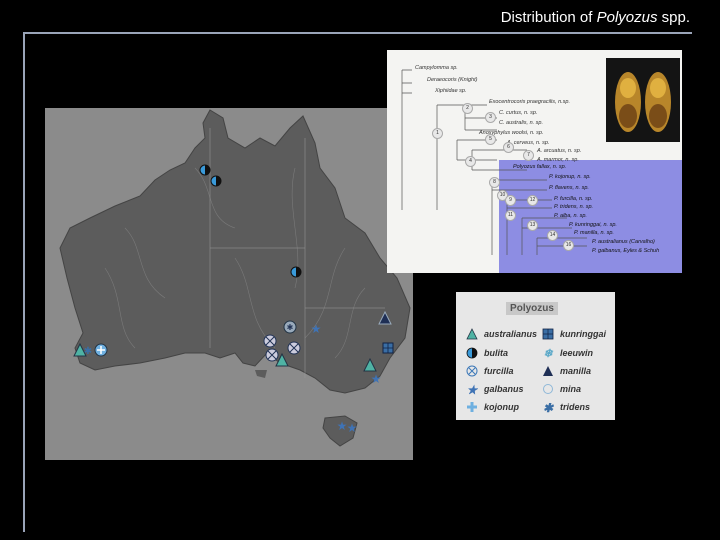 This screenshot has height=540, width=720. Describe the element at coordinates (494, 182) in the screenshot. I see `tree-node: 8` at that location.